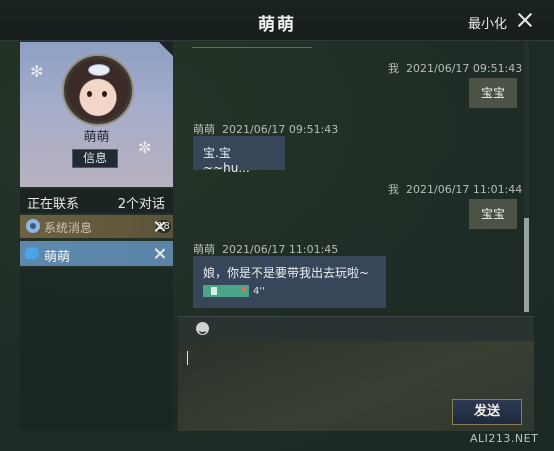  What do you see at coordinates (487, 22) in the screenshot?
I see `minimize-button: 最小化` at bounding box center [487, 22].